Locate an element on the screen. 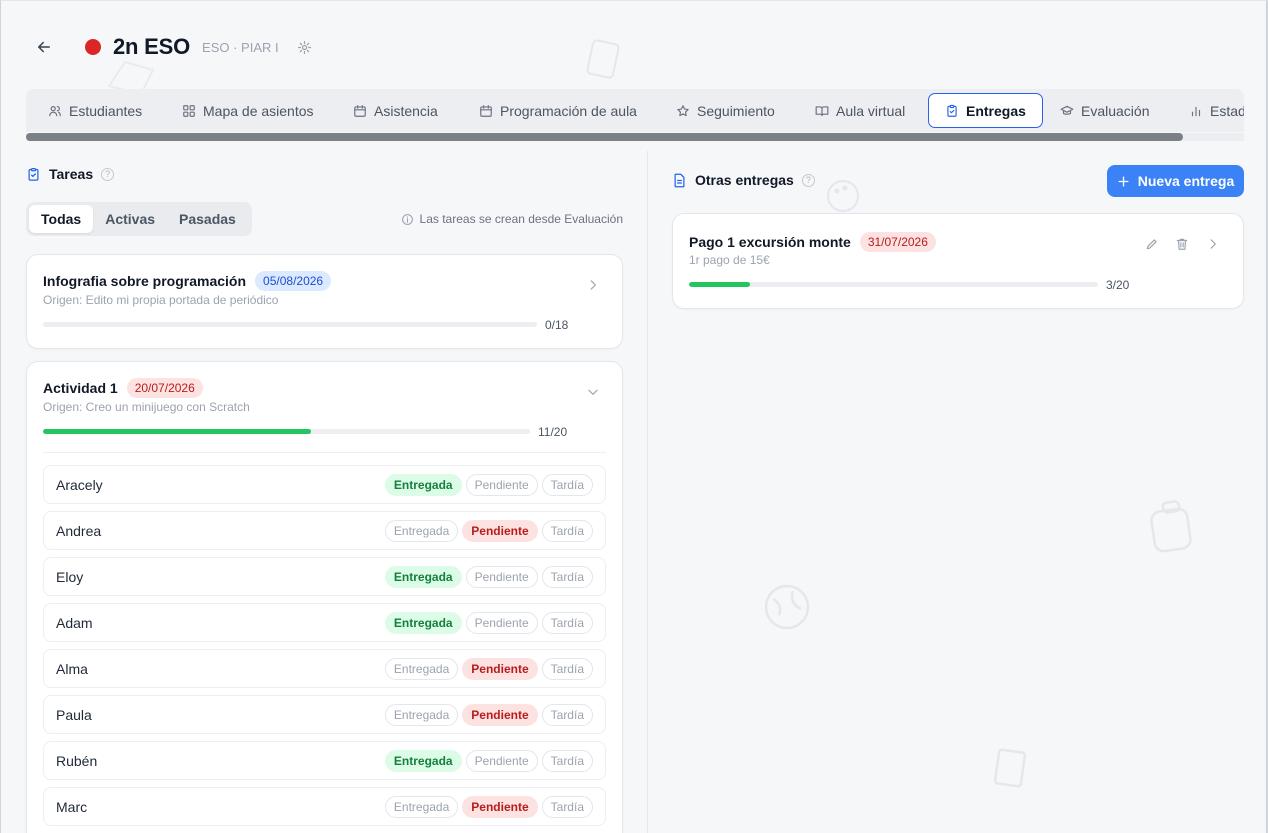 The height and width of the screenshot is (833, 1268). student-name: Adam is located at coordinates (74, 623).